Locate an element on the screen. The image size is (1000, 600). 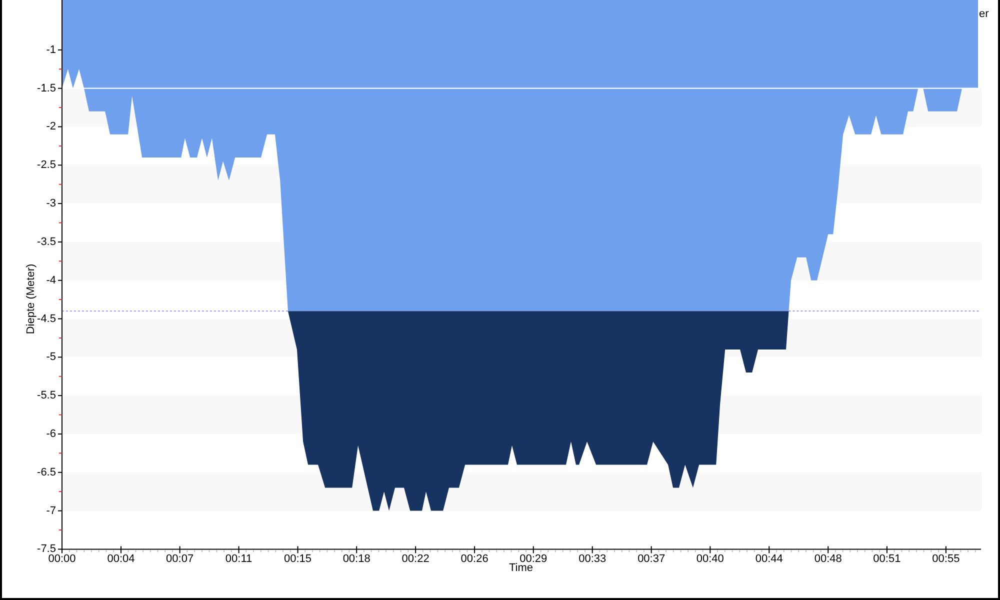
y-tick-label: -4 is located at coordinates (51, 280).